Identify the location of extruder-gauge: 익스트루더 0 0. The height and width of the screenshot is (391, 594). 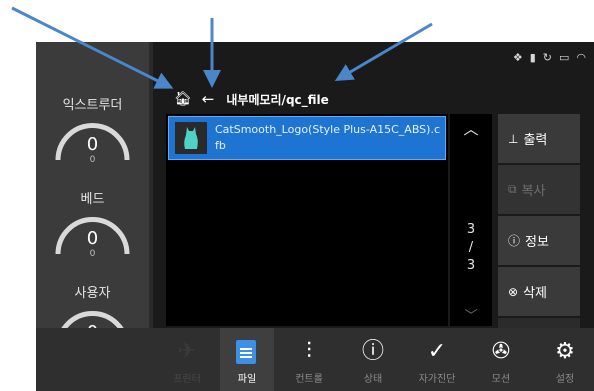
(92, 139).